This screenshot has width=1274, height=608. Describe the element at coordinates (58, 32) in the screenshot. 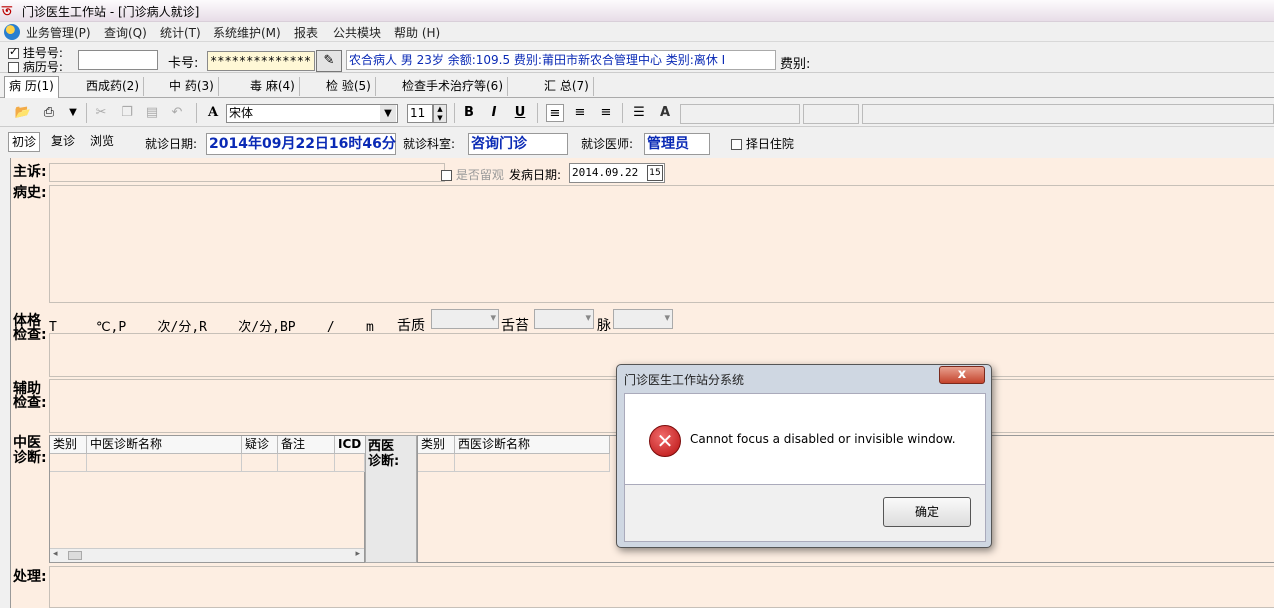

I see `menu-business: 业务管理(P)` at that location.